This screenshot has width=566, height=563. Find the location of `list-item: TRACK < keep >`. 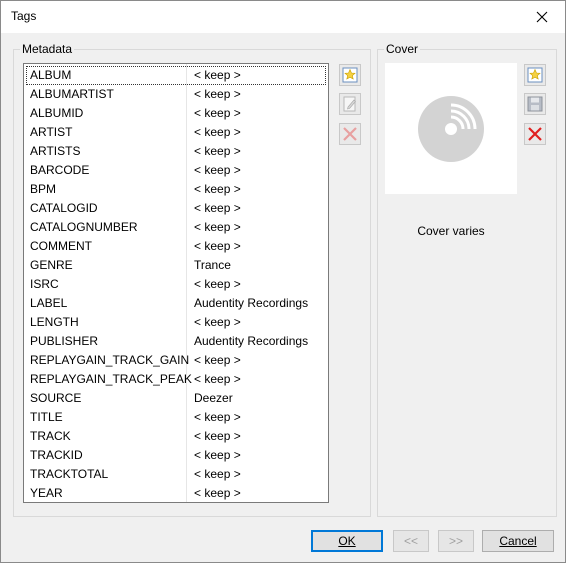

list-item: TRACK < keep > is located at coordinates (176, 436).